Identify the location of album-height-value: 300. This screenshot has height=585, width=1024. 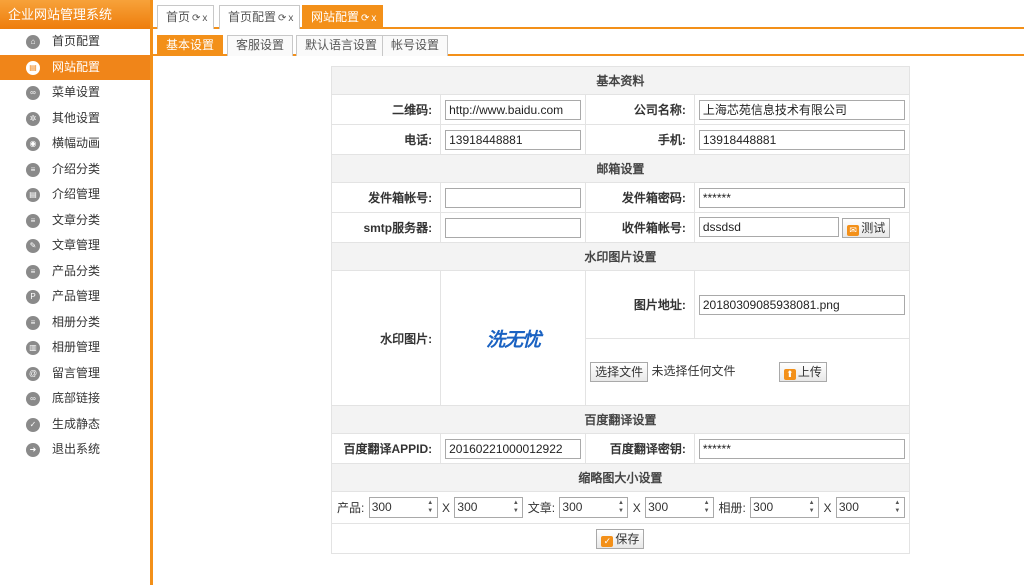
(848, 507).